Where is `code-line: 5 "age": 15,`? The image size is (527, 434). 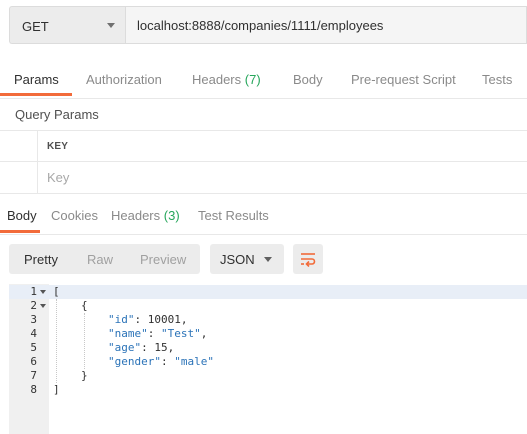 code-line: 5 "age": 15, is located at coordinates (268, 348).